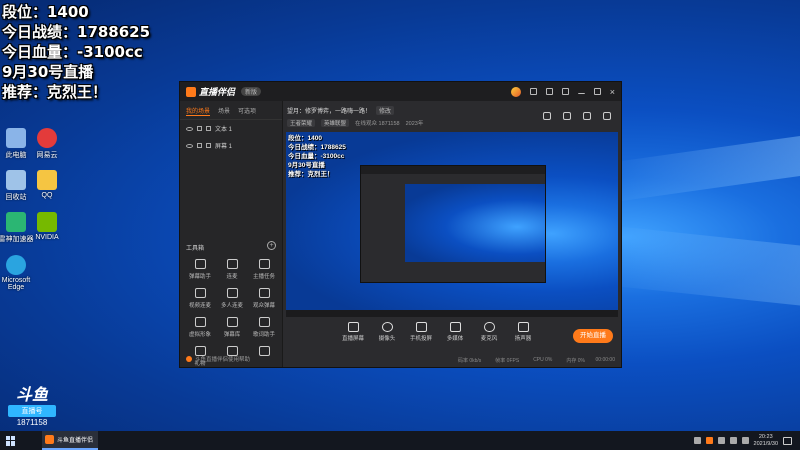  What do you see at coordinates (45, 12) in the screenshot?
I see `overlay-rank: 段位：1400` at bounding box center [45, 12].